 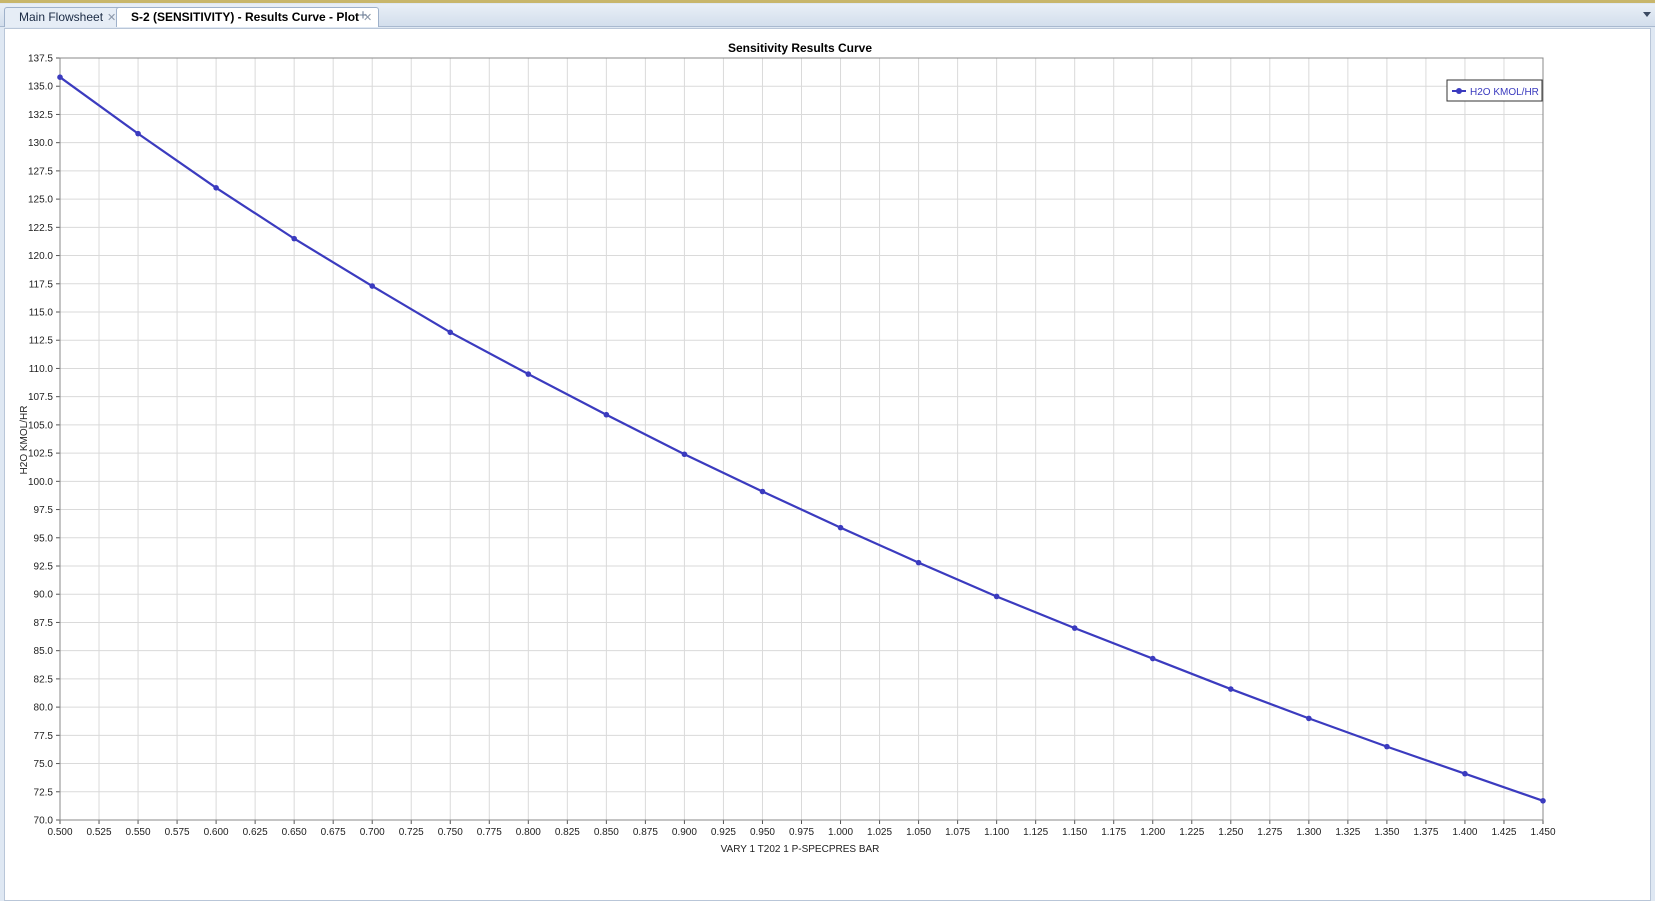 What do you see at coordinates (1647, 14) in the screenshot?
I see `chevron-down-icon` at bounding box center [1647, 14].